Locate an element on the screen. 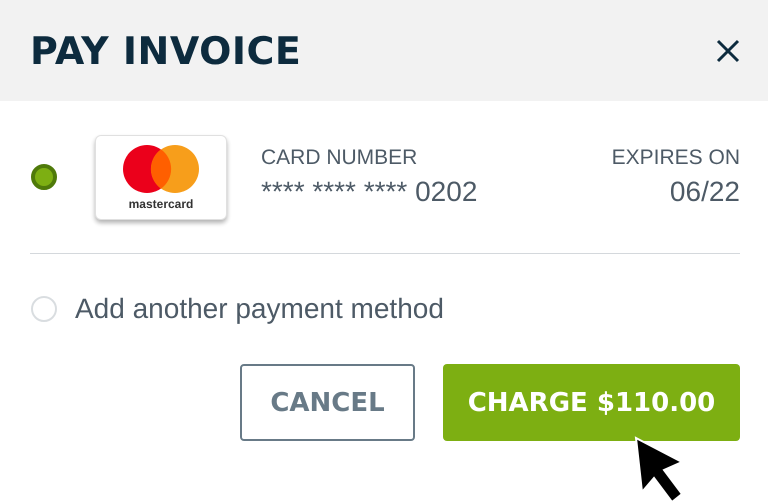 The image size is (768, 503). expiry-date: 06/22 is located at coordinates (704, 192).